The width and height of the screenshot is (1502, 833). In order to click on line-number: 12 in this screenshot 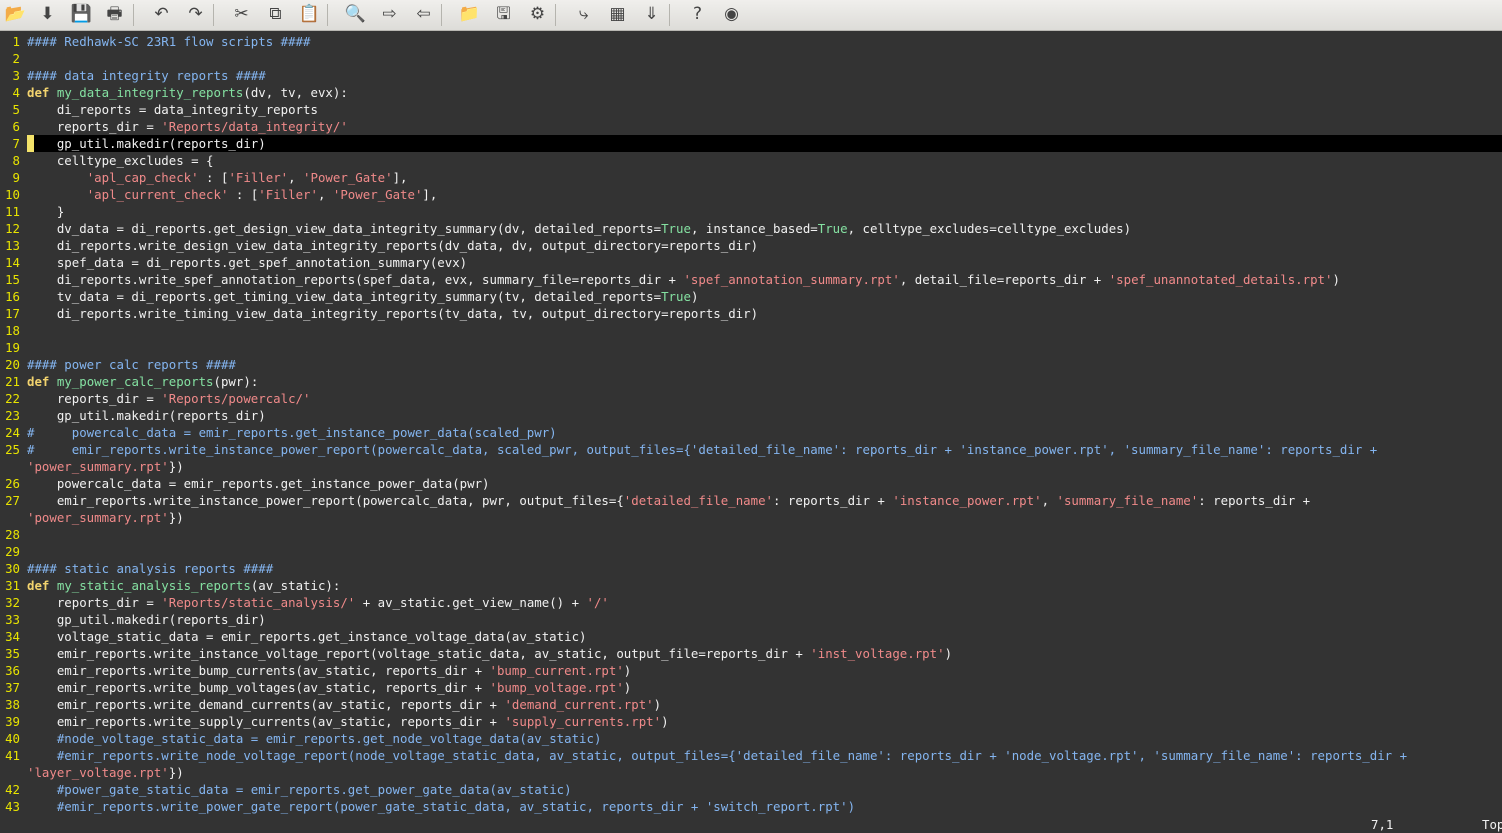, I will do `click(12, 228)`.